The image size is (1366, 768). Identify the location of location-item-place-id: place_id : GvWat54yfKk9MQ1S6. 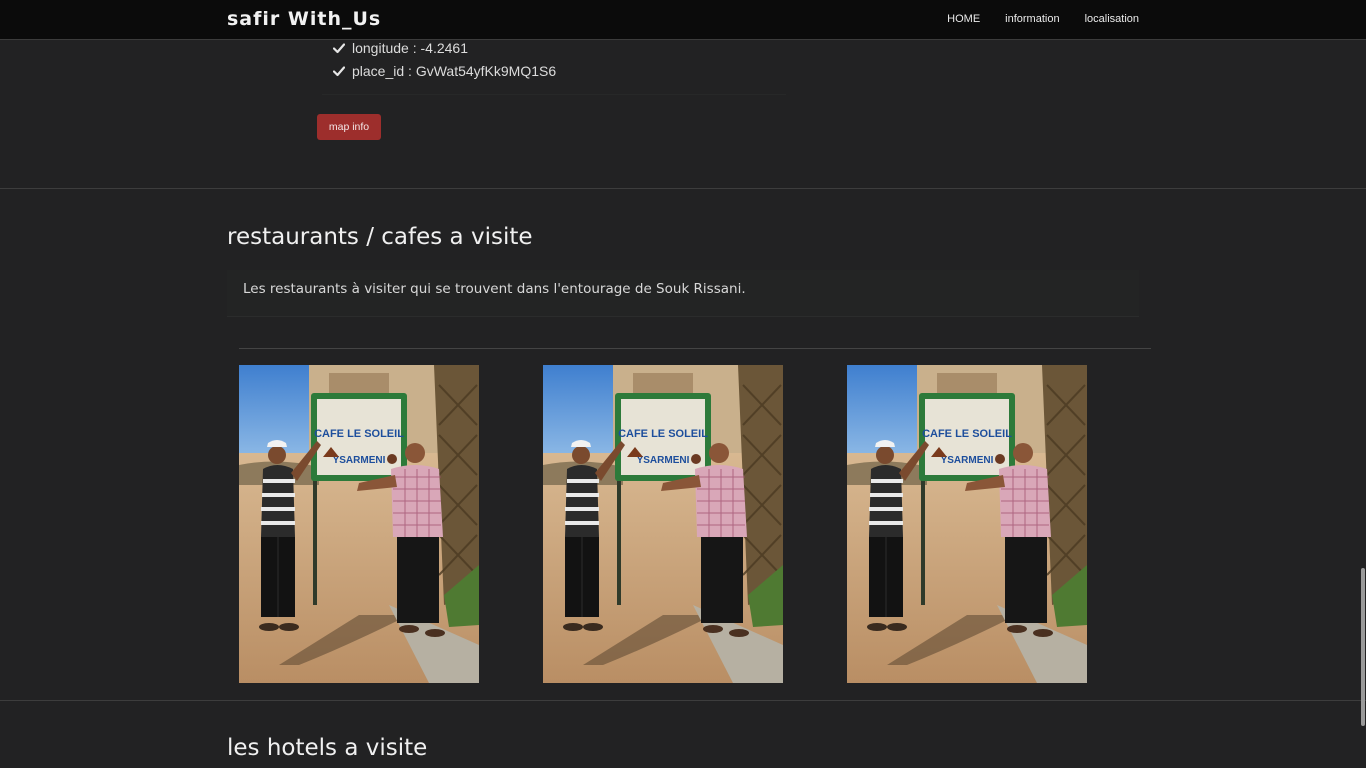
(444, 70).